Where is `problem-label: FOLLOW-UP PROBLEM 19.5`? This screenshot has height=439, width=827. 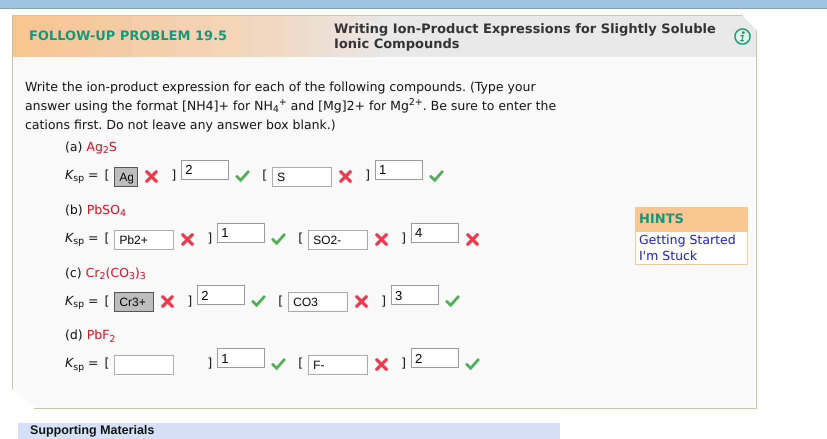
problem-label: FOLLOW-UP PROBLEM 19.5 is located at coordinates (128, 37).